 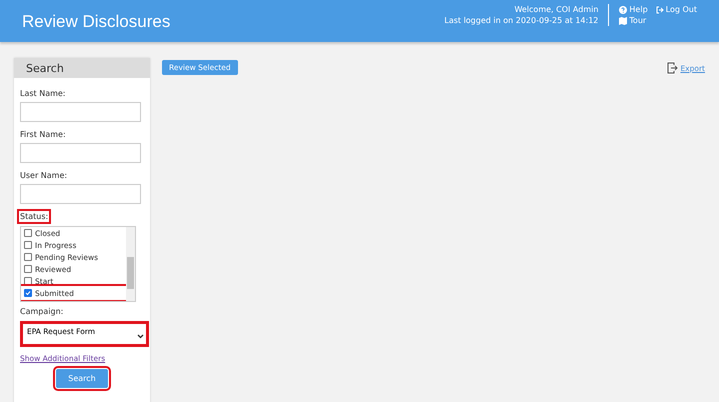 I want to click on field-label: User Name:, so click(x=44, y=175).